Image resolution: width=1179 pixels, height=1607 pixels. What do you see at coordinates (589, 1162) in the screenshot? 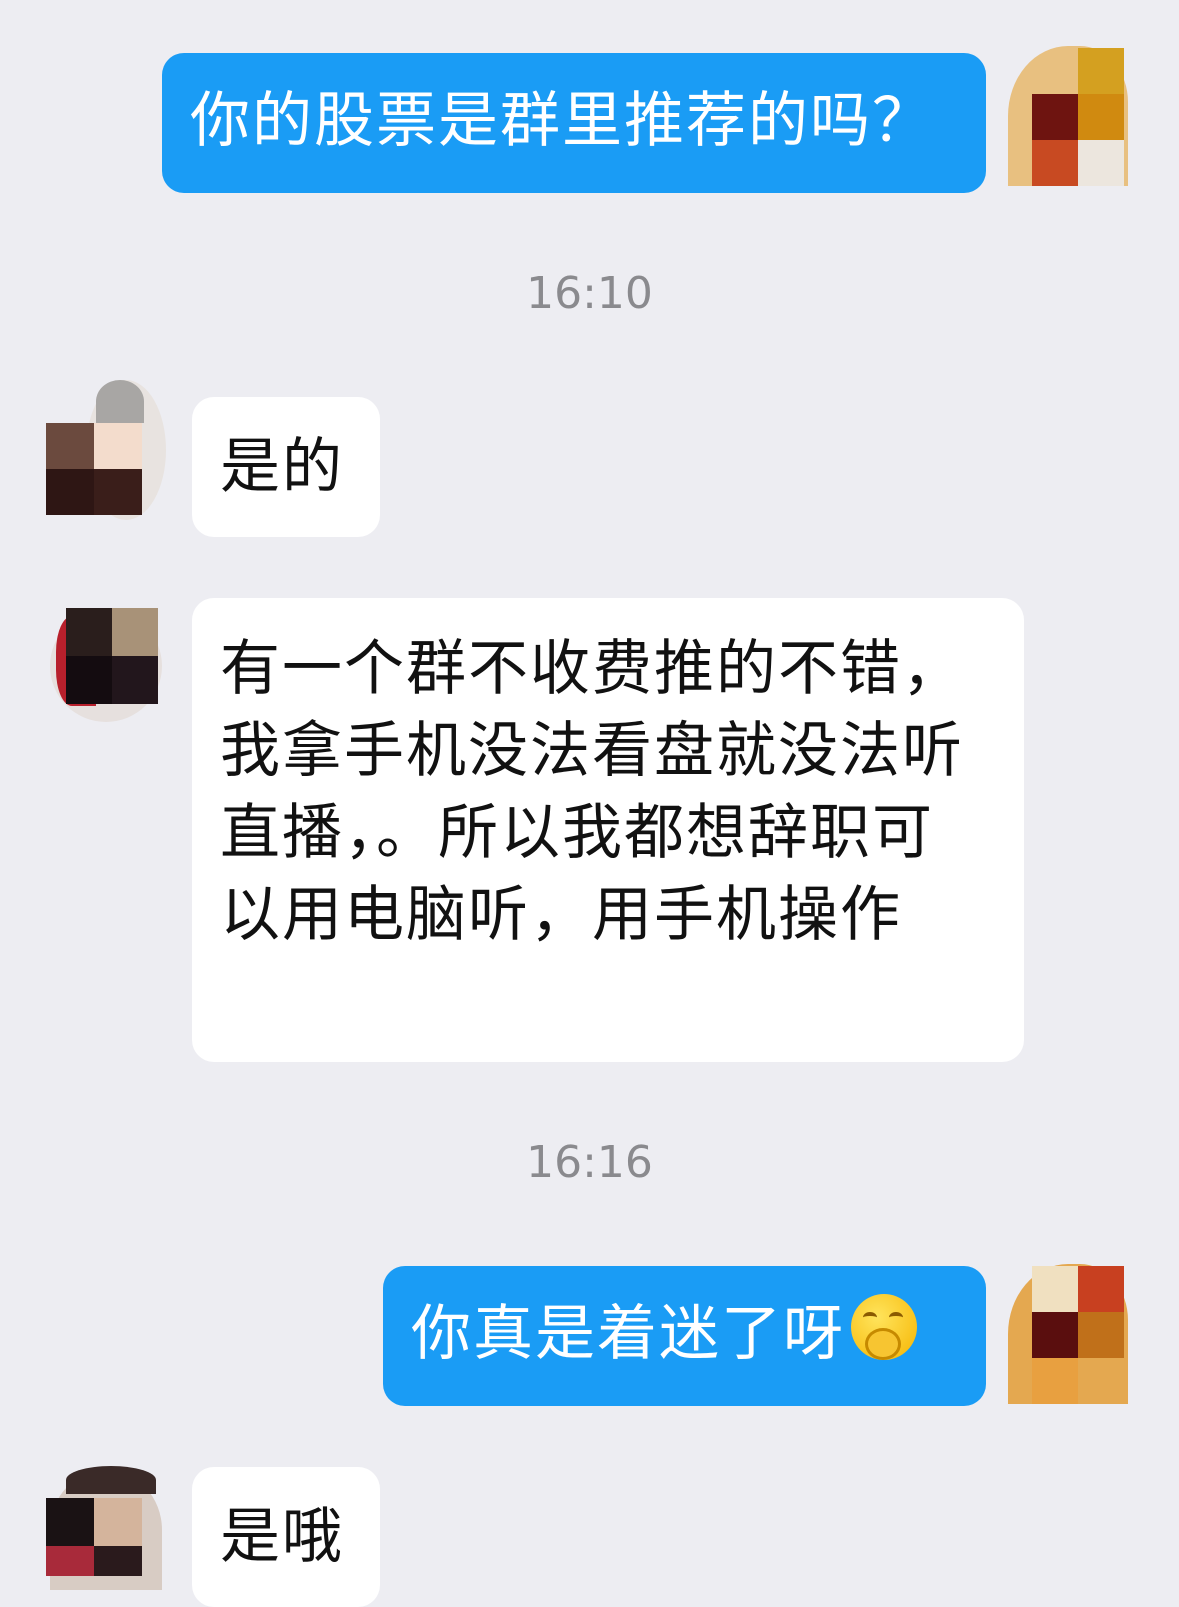
I see `timestamp: 16:16` at bounding box center [589, 1162].